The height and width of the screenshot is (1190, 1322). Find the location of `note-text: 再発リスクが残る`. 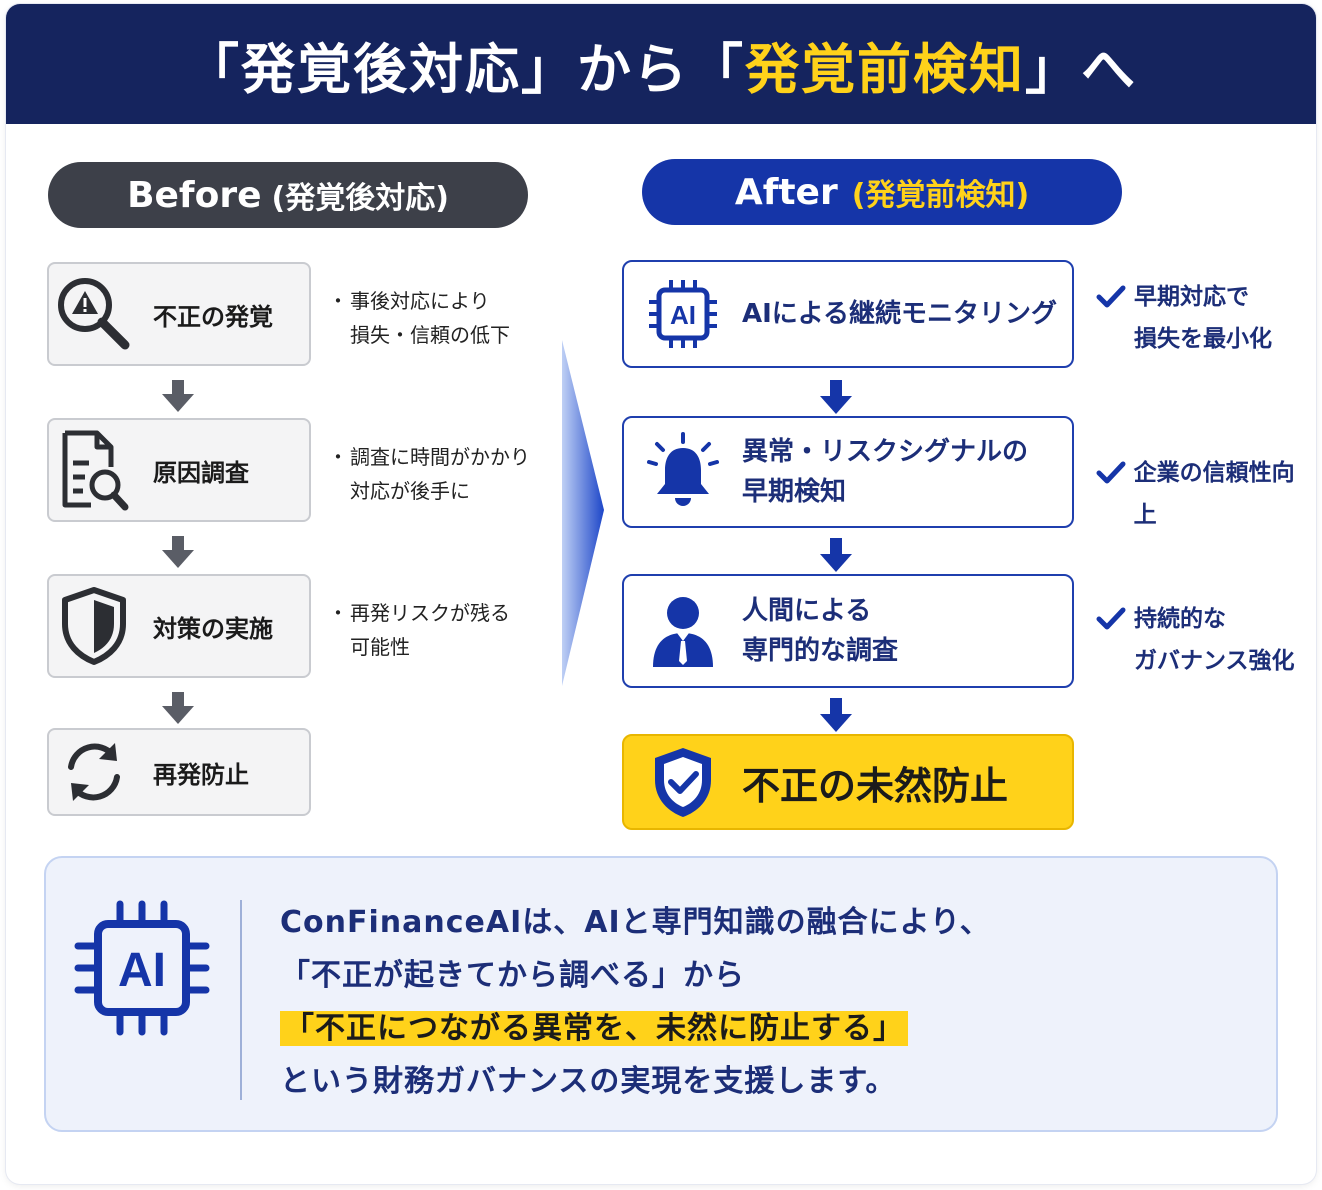

note-text: 再発リスクが残る is located at coordinates (430, 613).